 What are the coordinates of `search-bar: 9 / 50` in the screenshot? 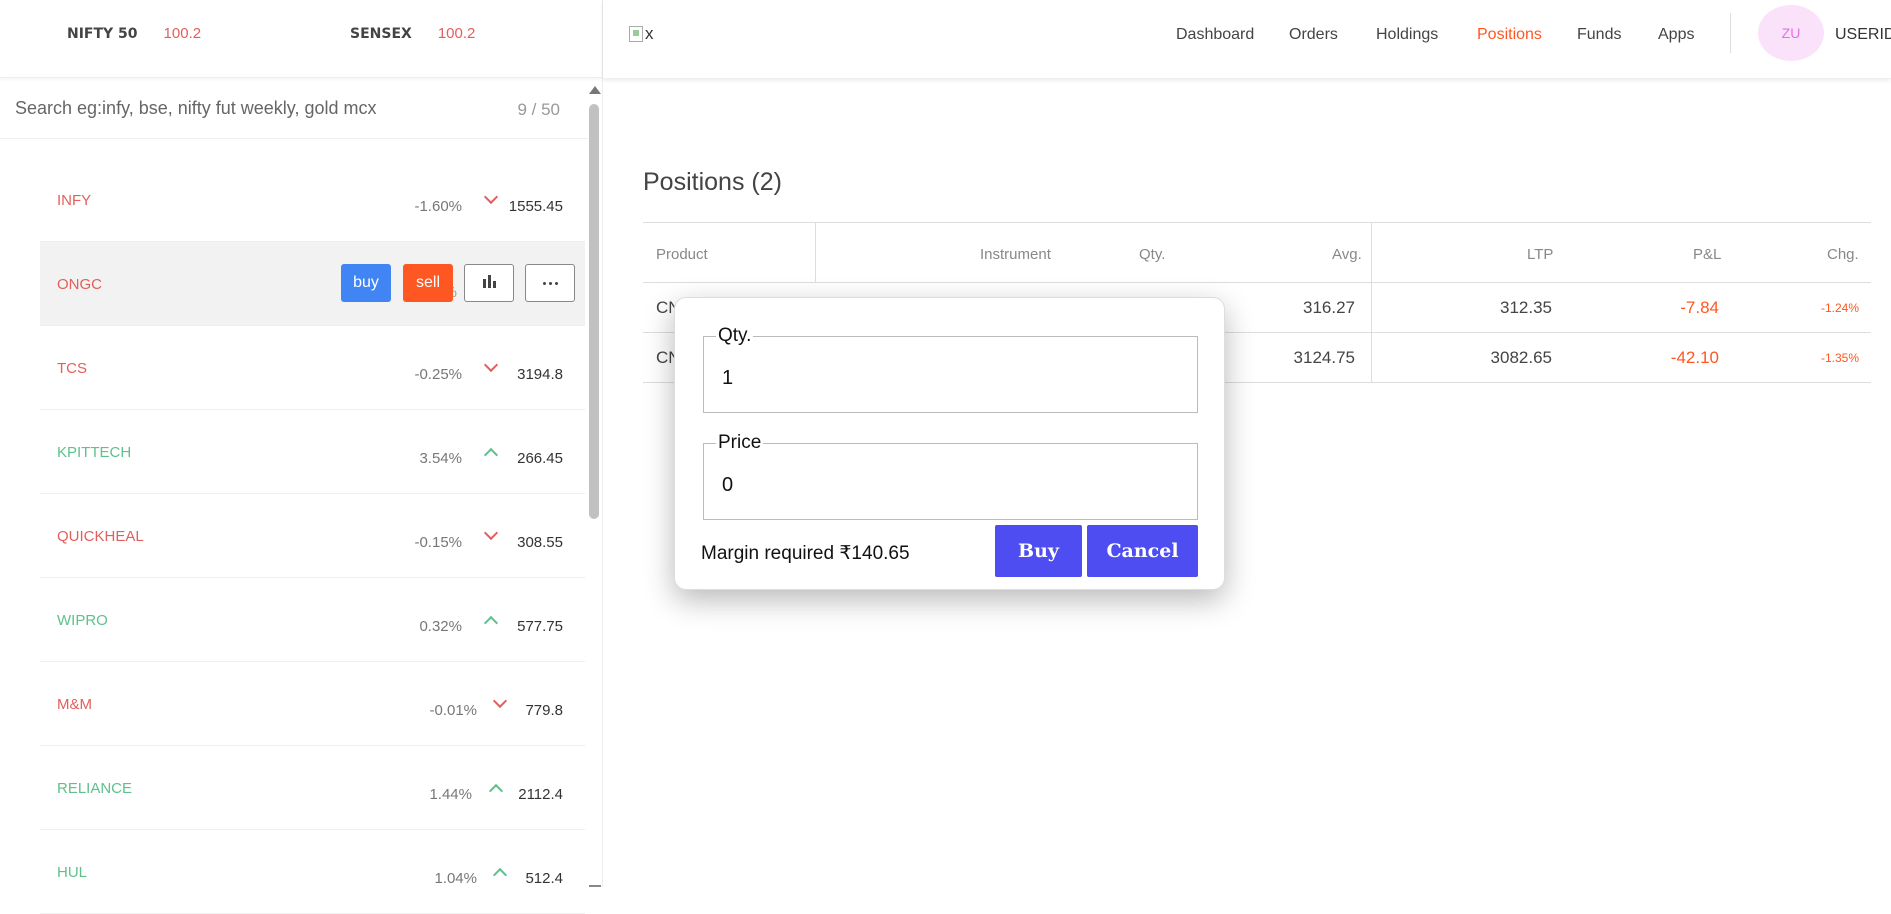 It's located at (294, 108).